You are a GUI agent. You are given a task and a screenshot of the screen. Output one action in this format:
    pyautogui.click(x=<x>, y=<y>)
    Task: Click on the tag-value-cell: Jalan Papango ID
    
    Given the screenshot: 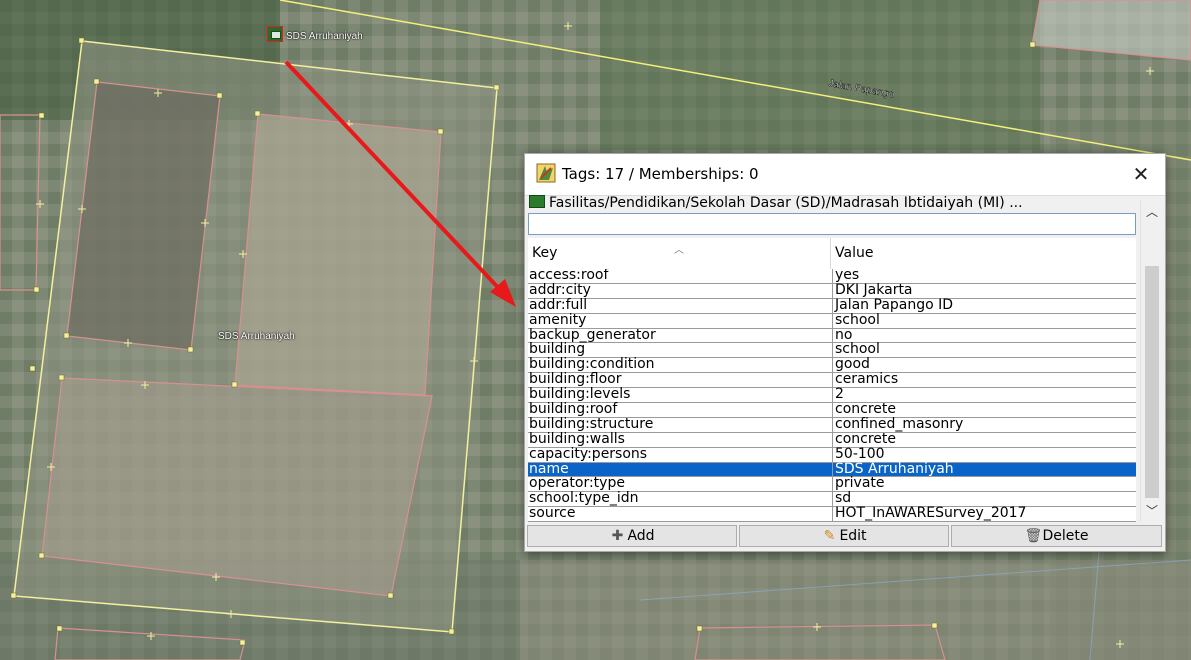 What is the action you would take?
    pyautogui.click(x=983, y=305)
    